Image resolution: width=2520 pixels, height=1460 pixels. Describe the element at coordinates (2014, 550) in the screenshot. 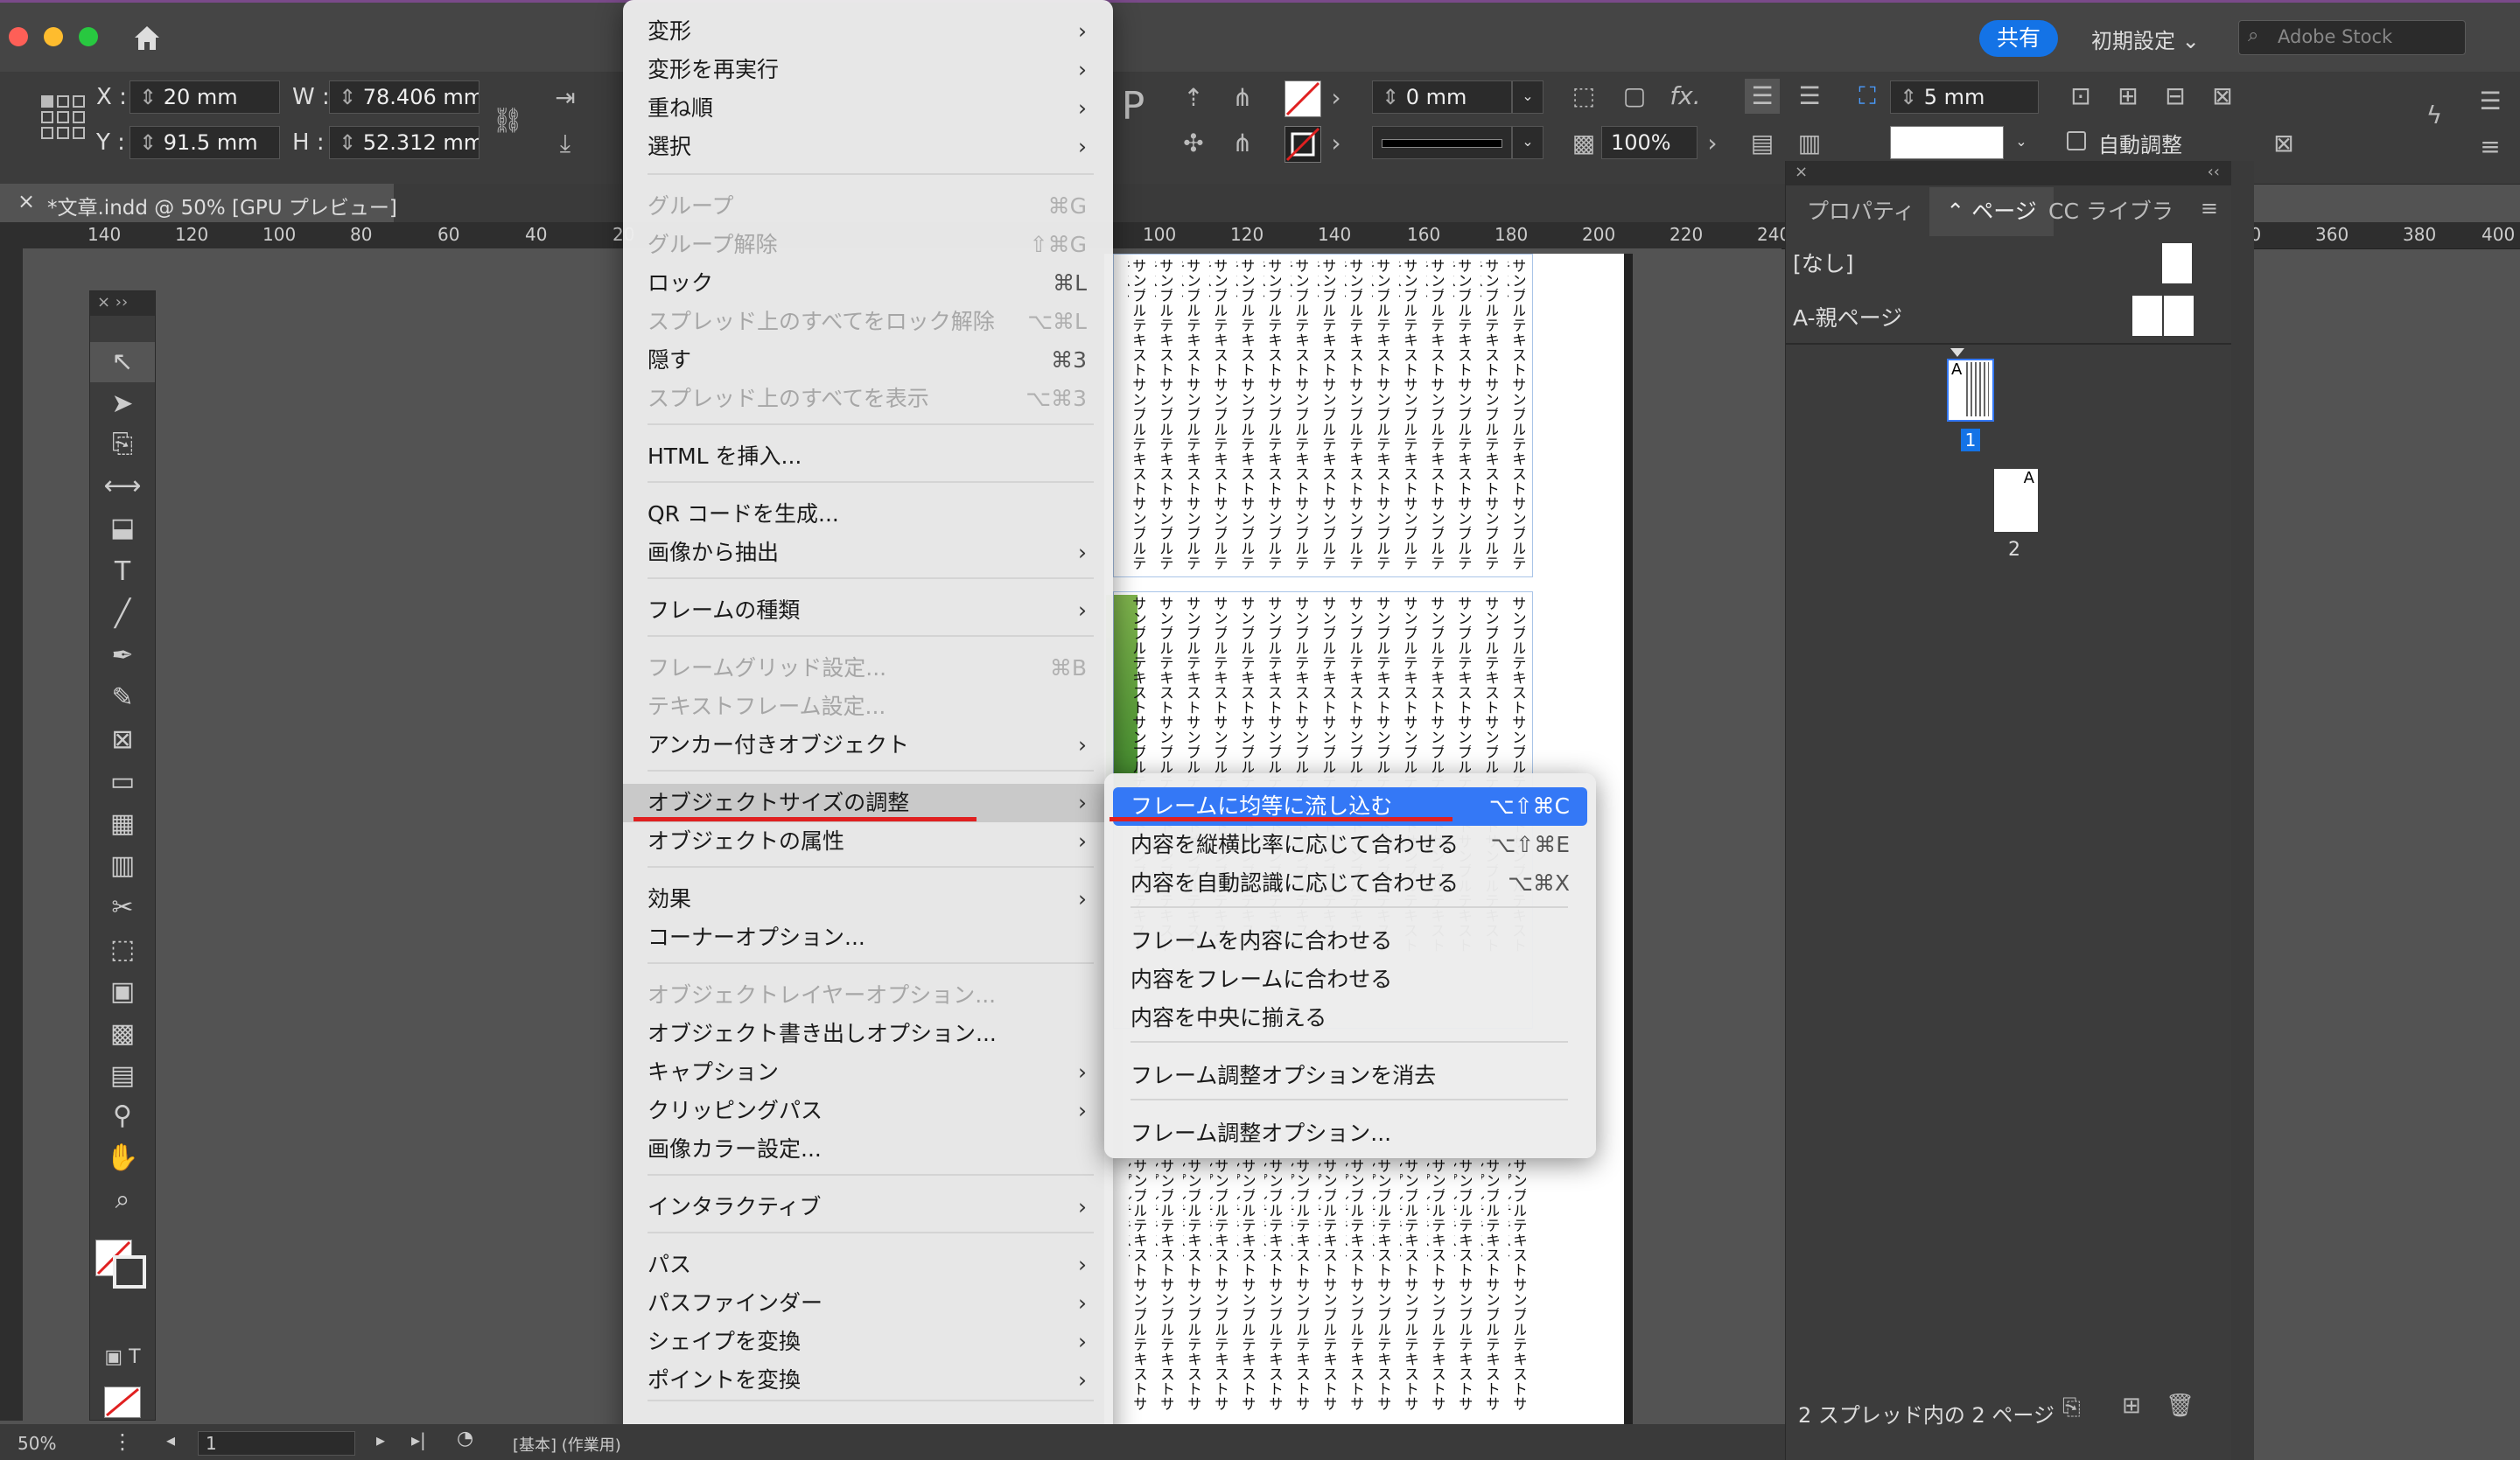

I see `page-2-number: 2` at that location.